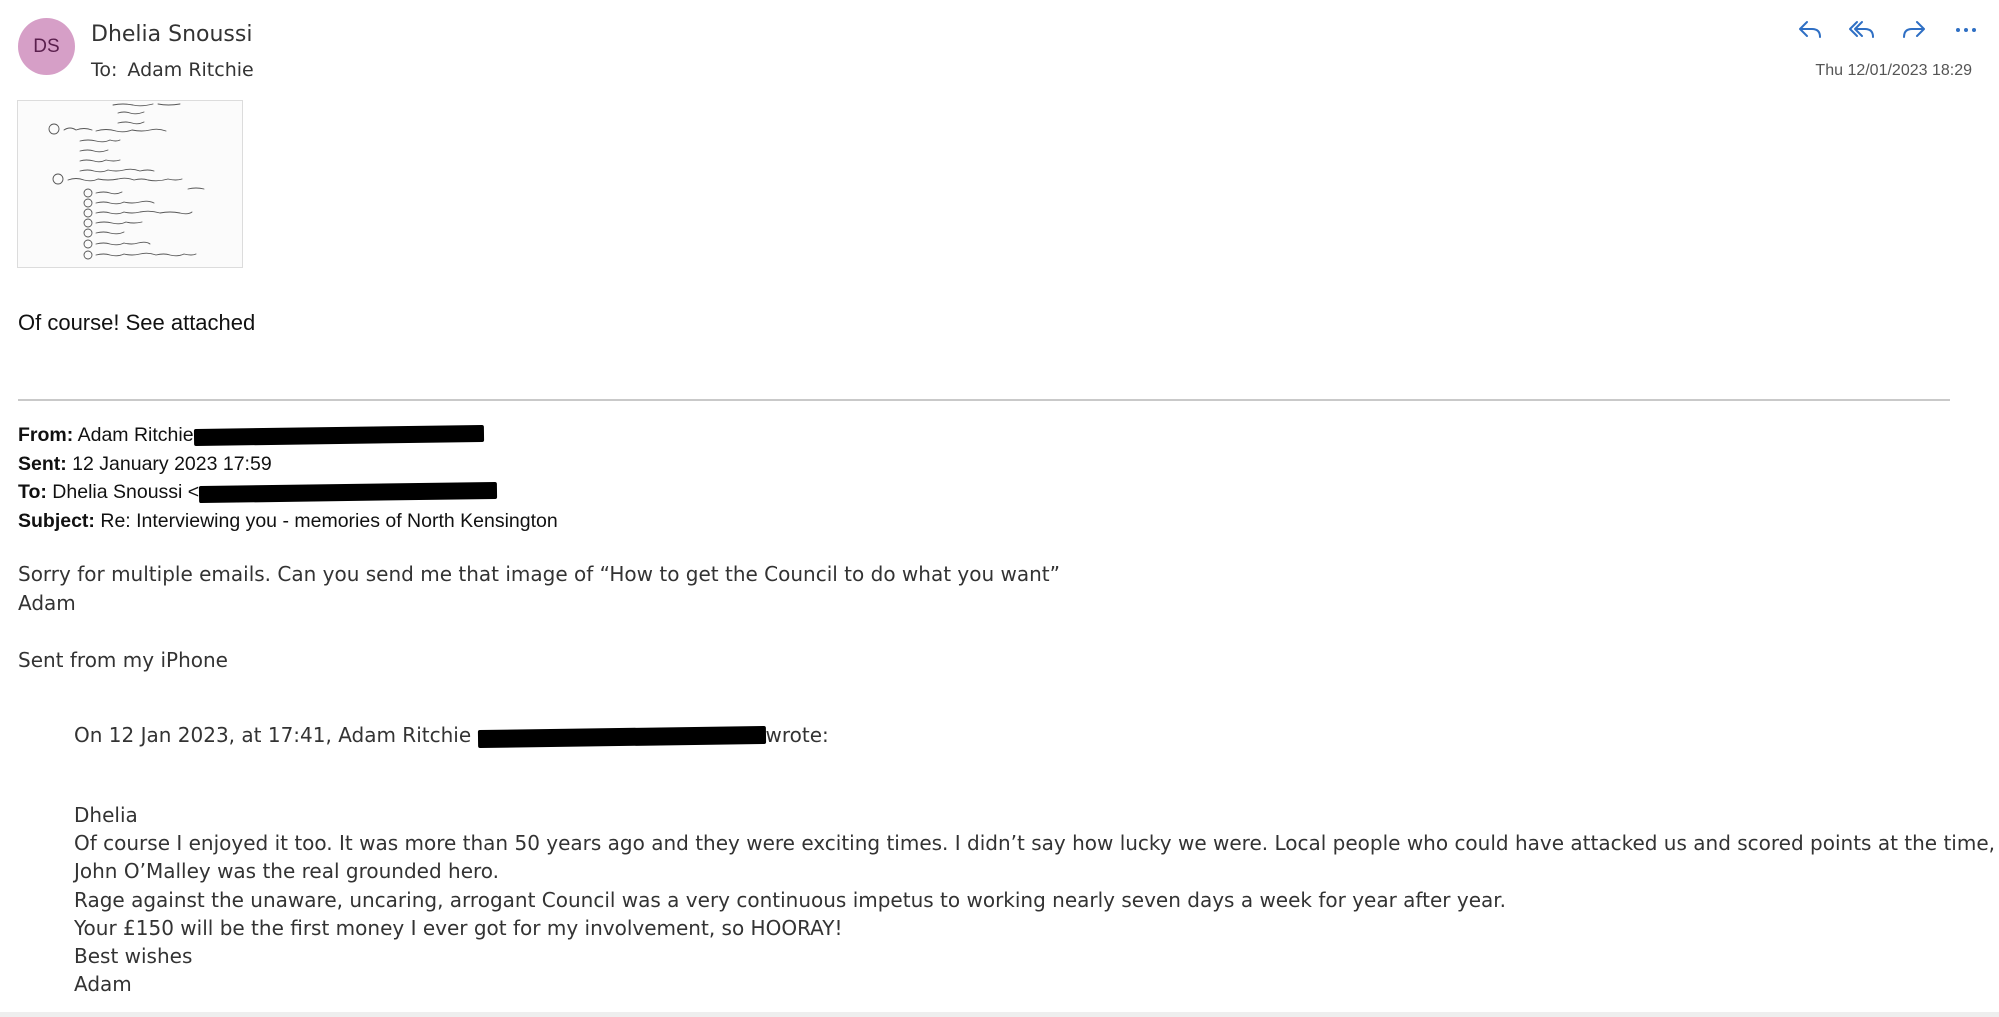 Image resolution: width=1999 pixels, height=1017 pixels. What do you see at coordinates (103, 984) in the screenshot?
I see `quoted-line: Adam` at bounding box center [103, 984].